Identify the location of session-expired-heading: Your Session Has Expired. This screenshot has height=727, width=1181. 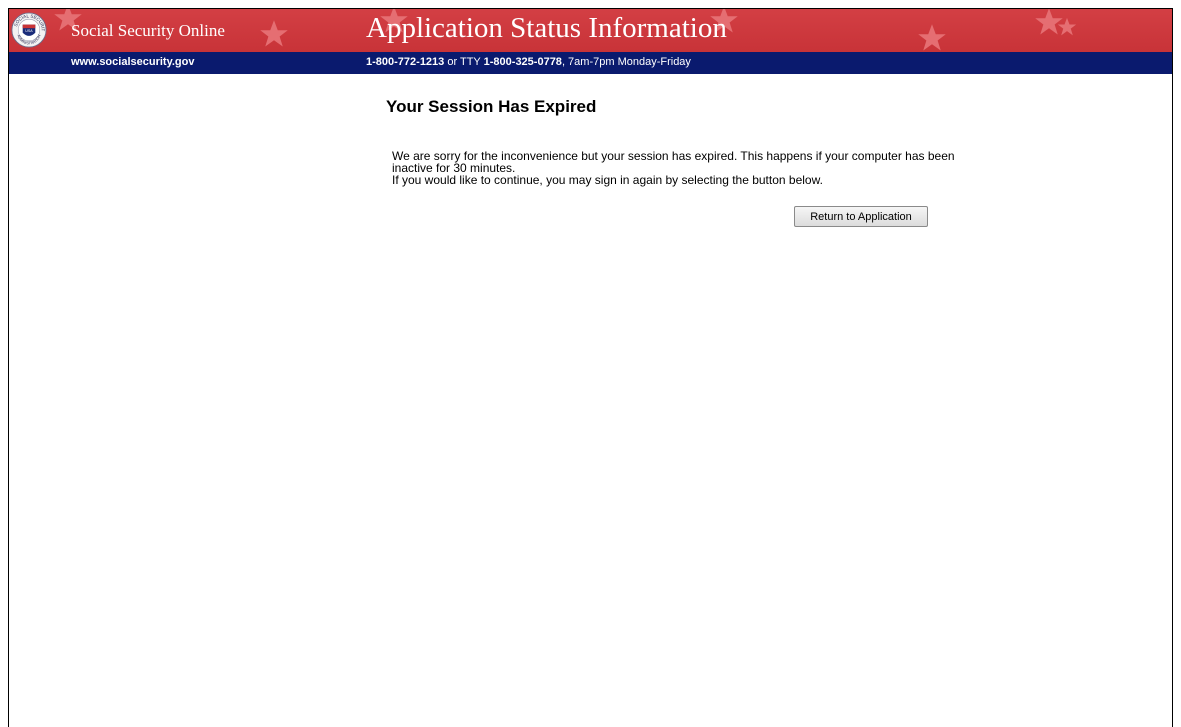
(491, 106).